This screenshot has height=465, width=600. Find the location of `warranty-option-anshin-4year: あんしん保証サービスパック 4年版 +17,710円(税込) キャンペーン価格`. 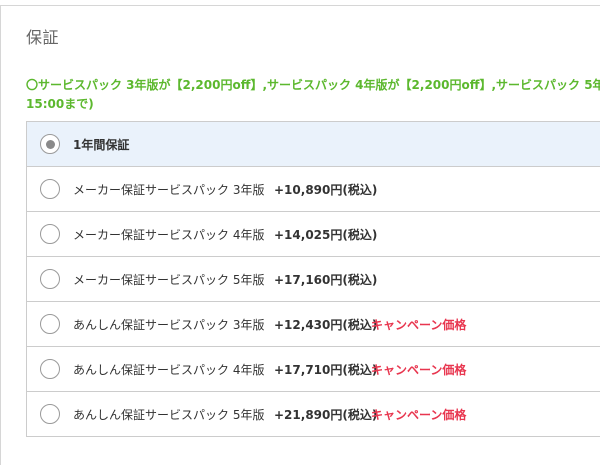

warranty-option-anshin-4year: あんしん保証サービスパック 4年版 +17,710円(税込) キャンペーン価格 is located at coordinates (313, 369).